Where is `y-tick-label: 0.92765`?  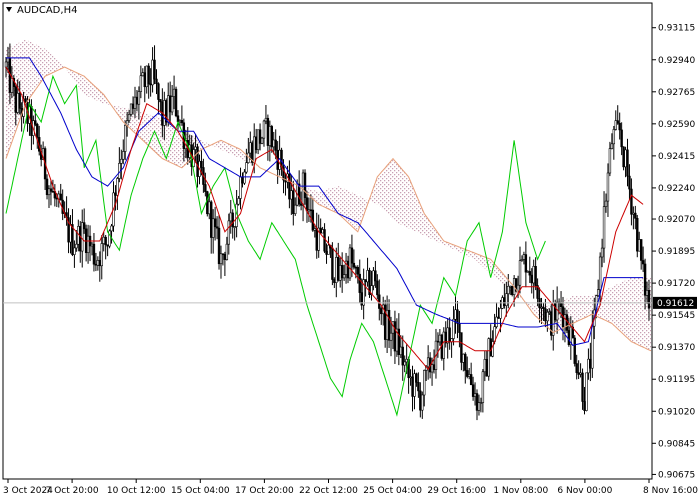 y-tick-label: 0.92765 is located at coordinates (676, 93).